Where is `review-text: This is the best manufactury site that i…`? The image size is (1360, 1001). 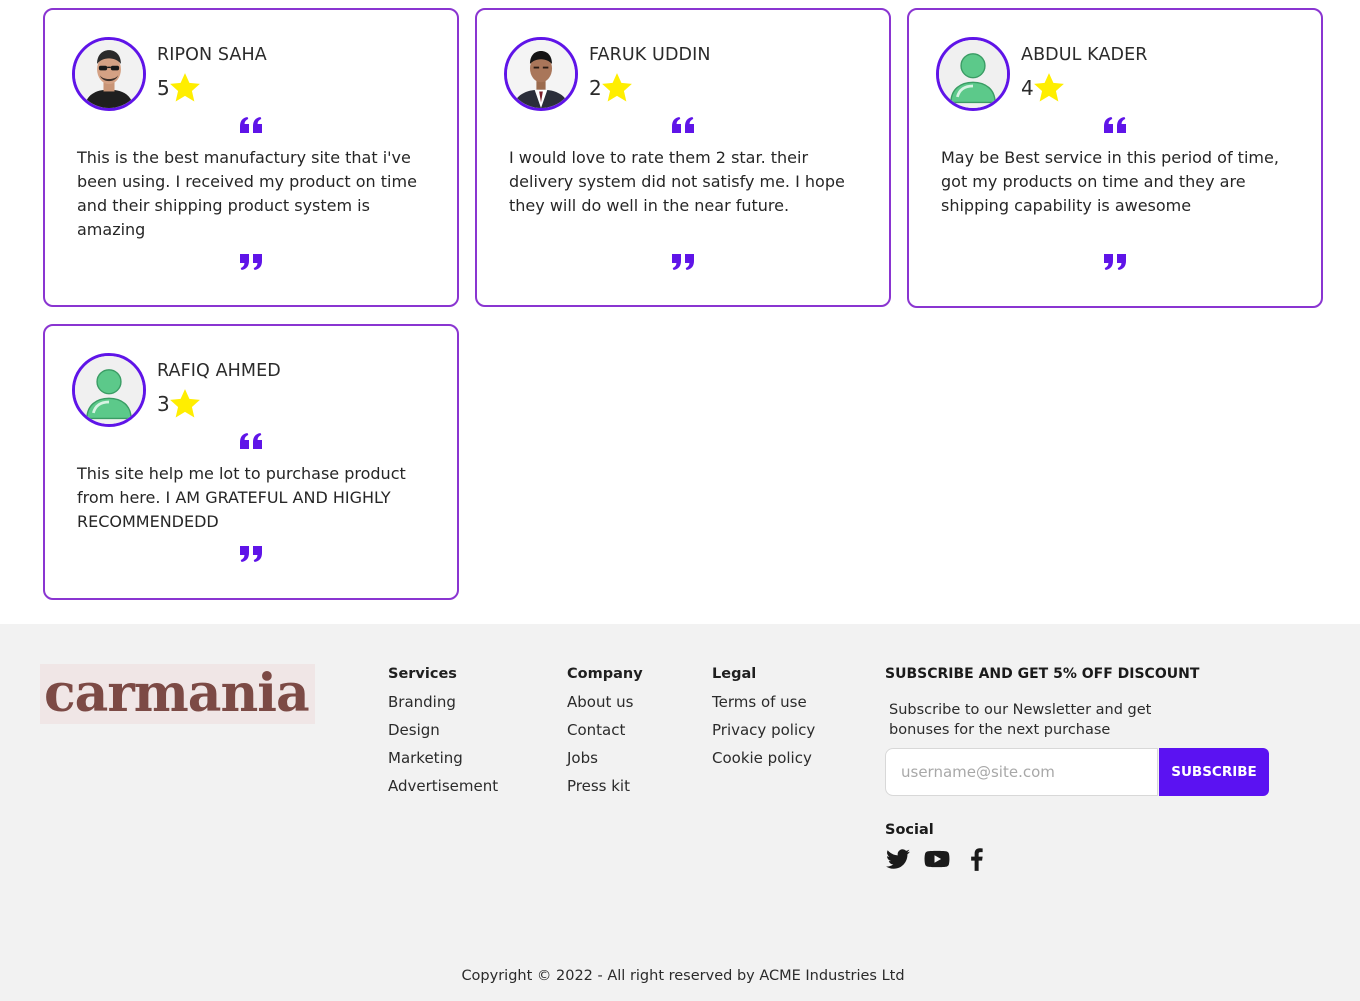
review-text: This is the best manufactury site that i… is located at coordinates (247, 193).